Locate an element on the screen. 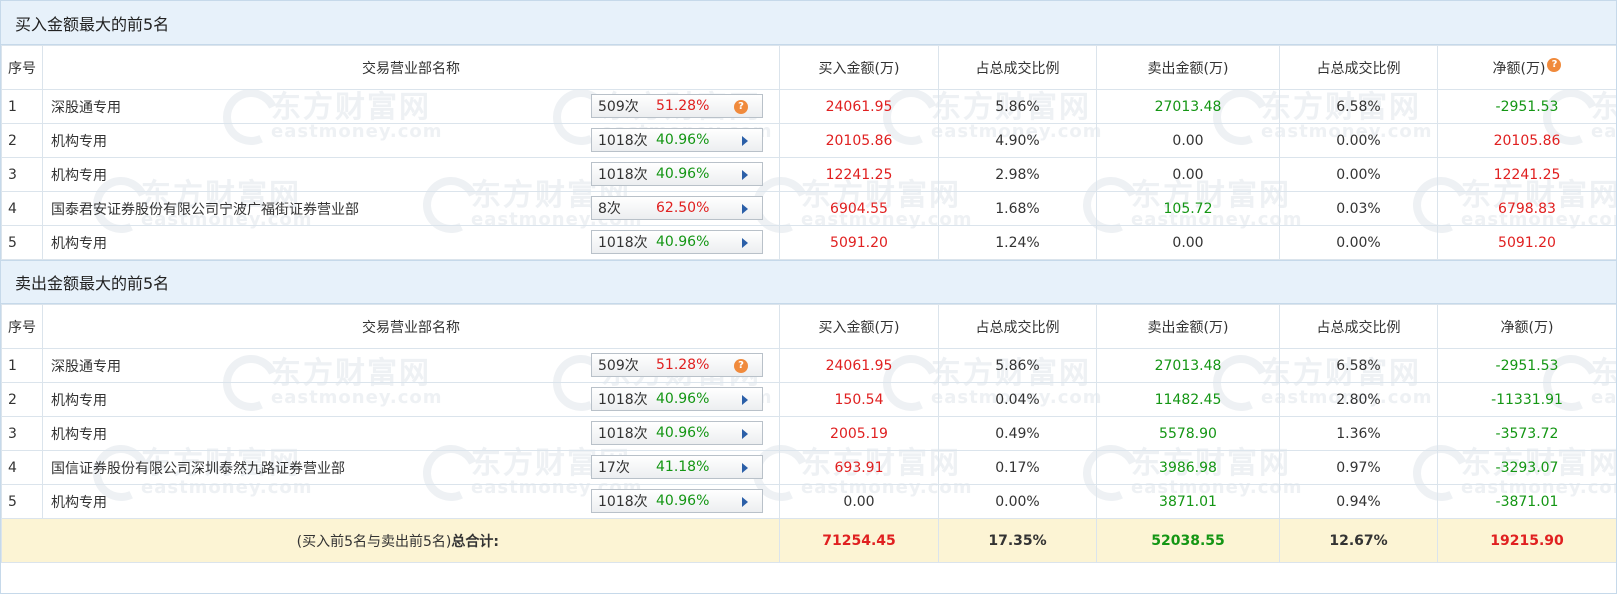 The height and width of the screenshot is (594, 1621). net-amount: 6798.83 is located at coordinates (1526, 208).